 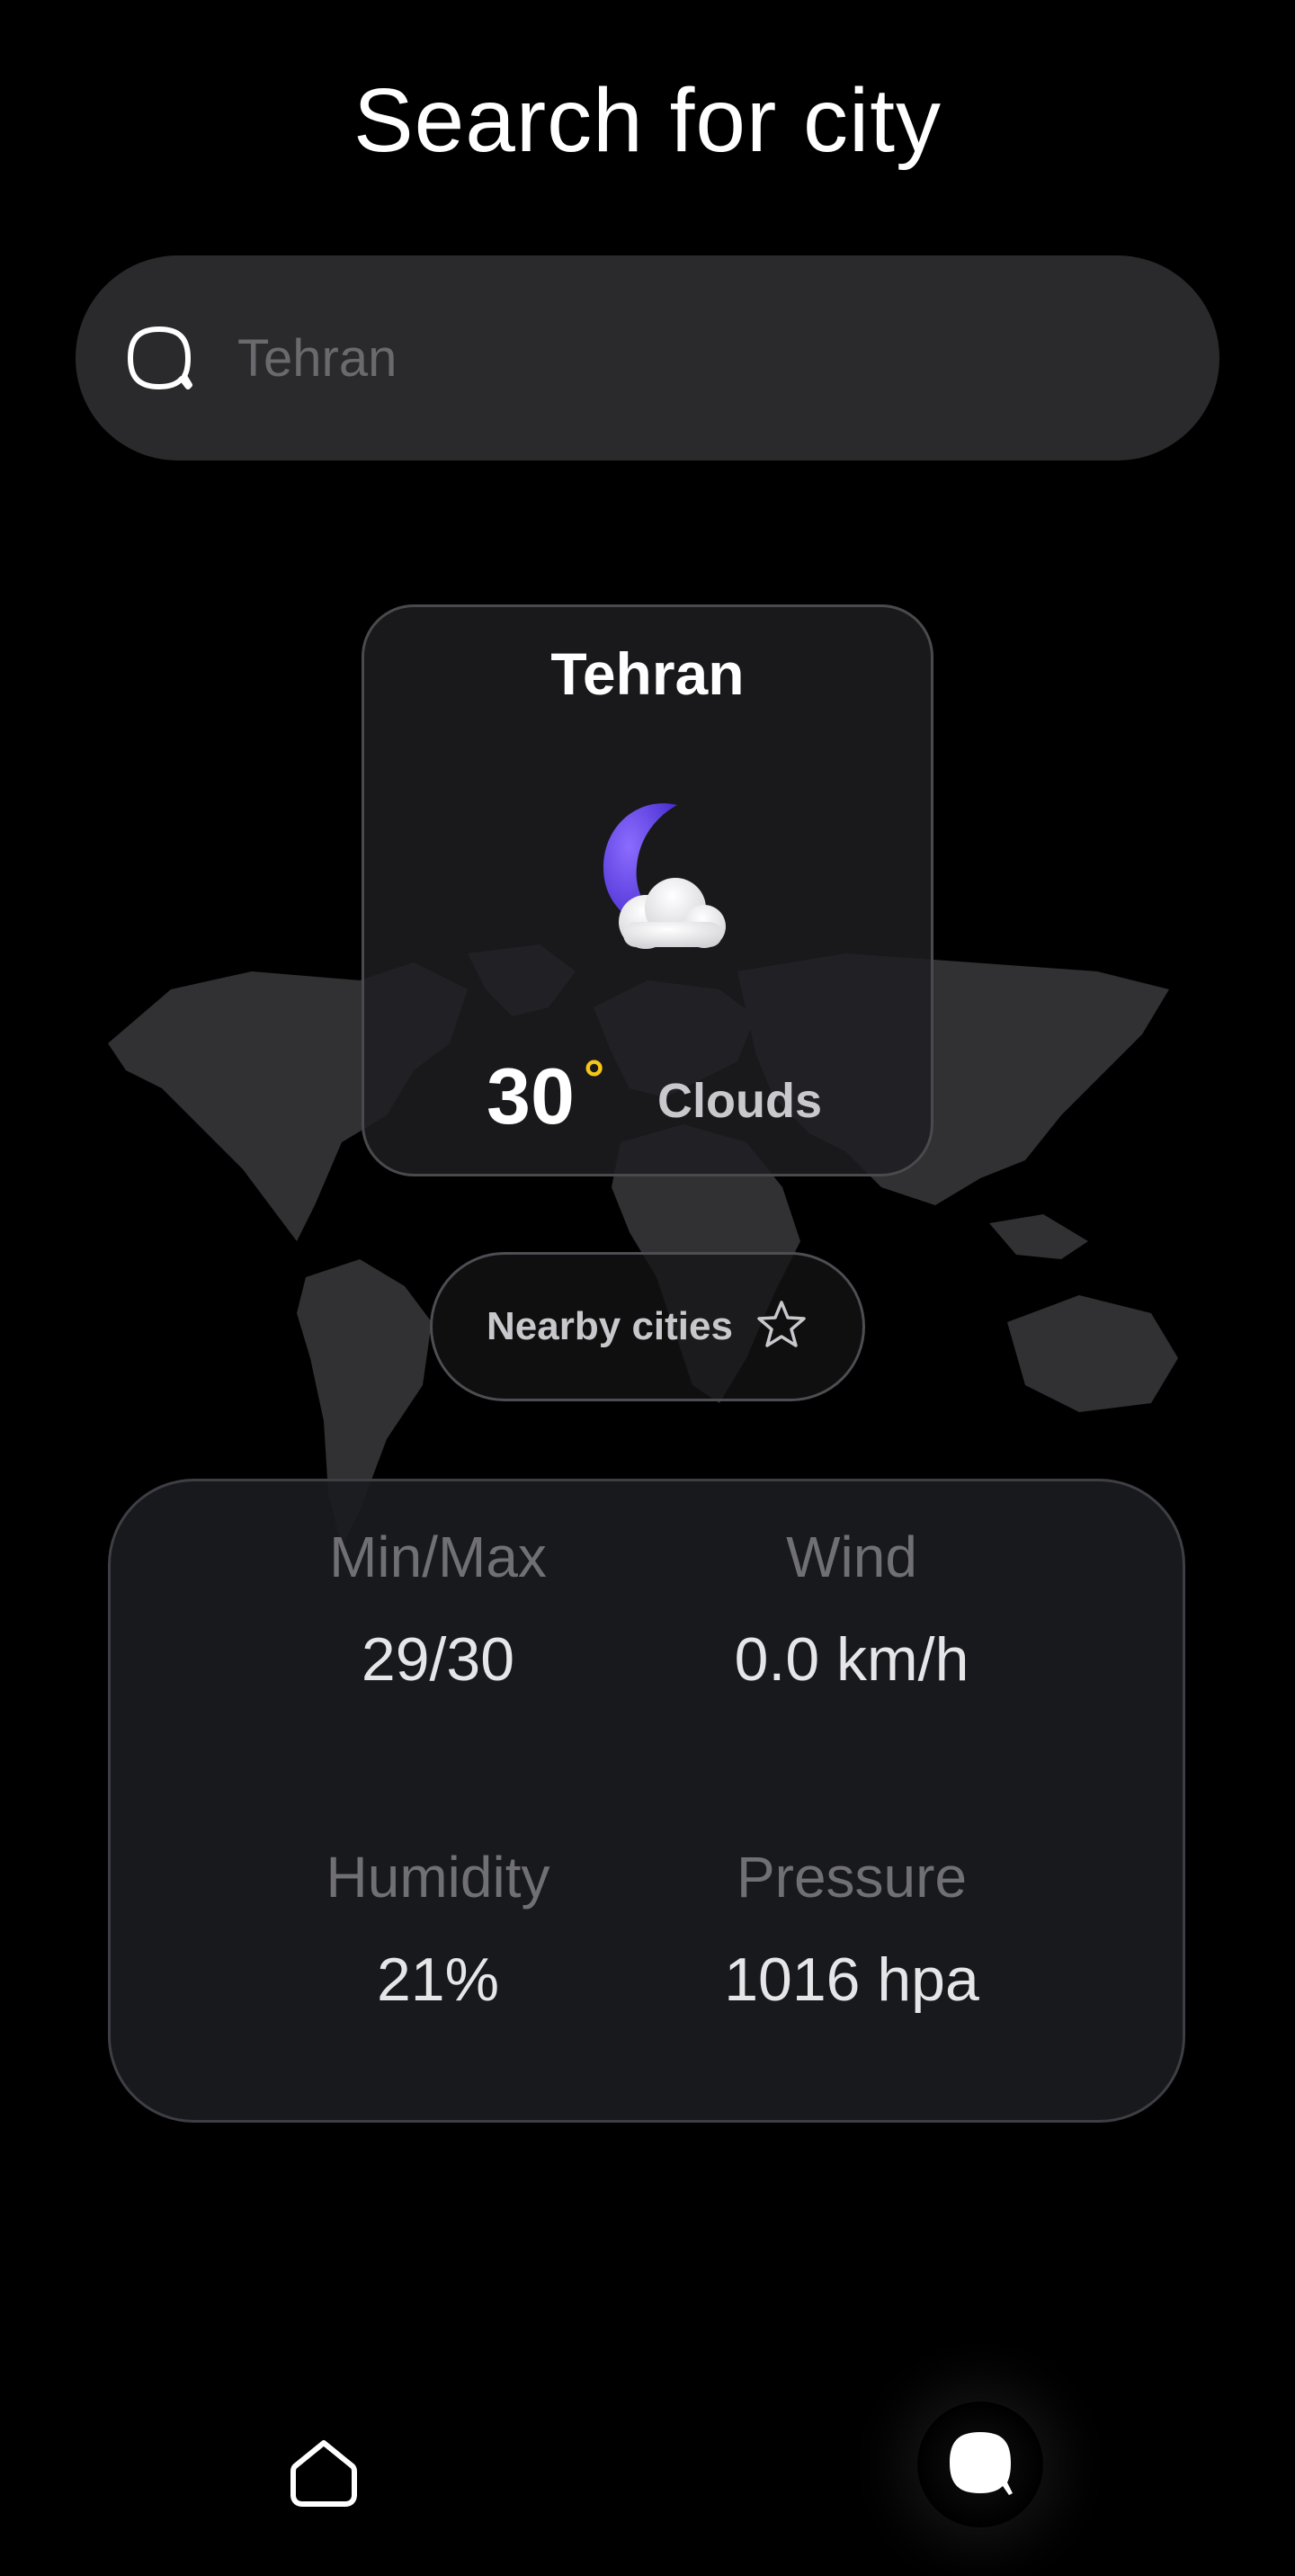 What do you see at coordinates (647, 673) in the screenshot?
I see `city-name: Tehran` at bounding box center [647, 673].